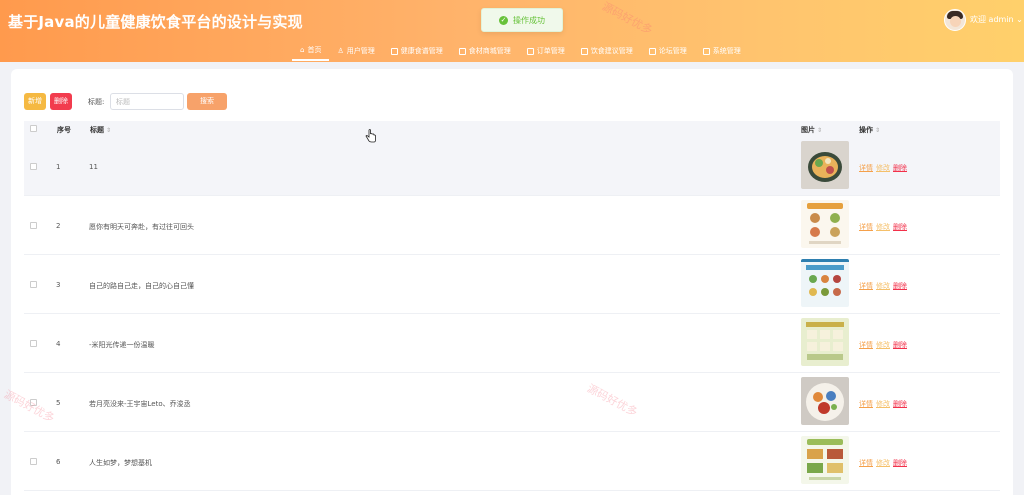  What do you see at coordinates (512, 129) in the screenshot?
I see `table-header: 序号 标题 ⇕ 图片 ⇕ 操作 ⇕` at bounding box center [512, 129].